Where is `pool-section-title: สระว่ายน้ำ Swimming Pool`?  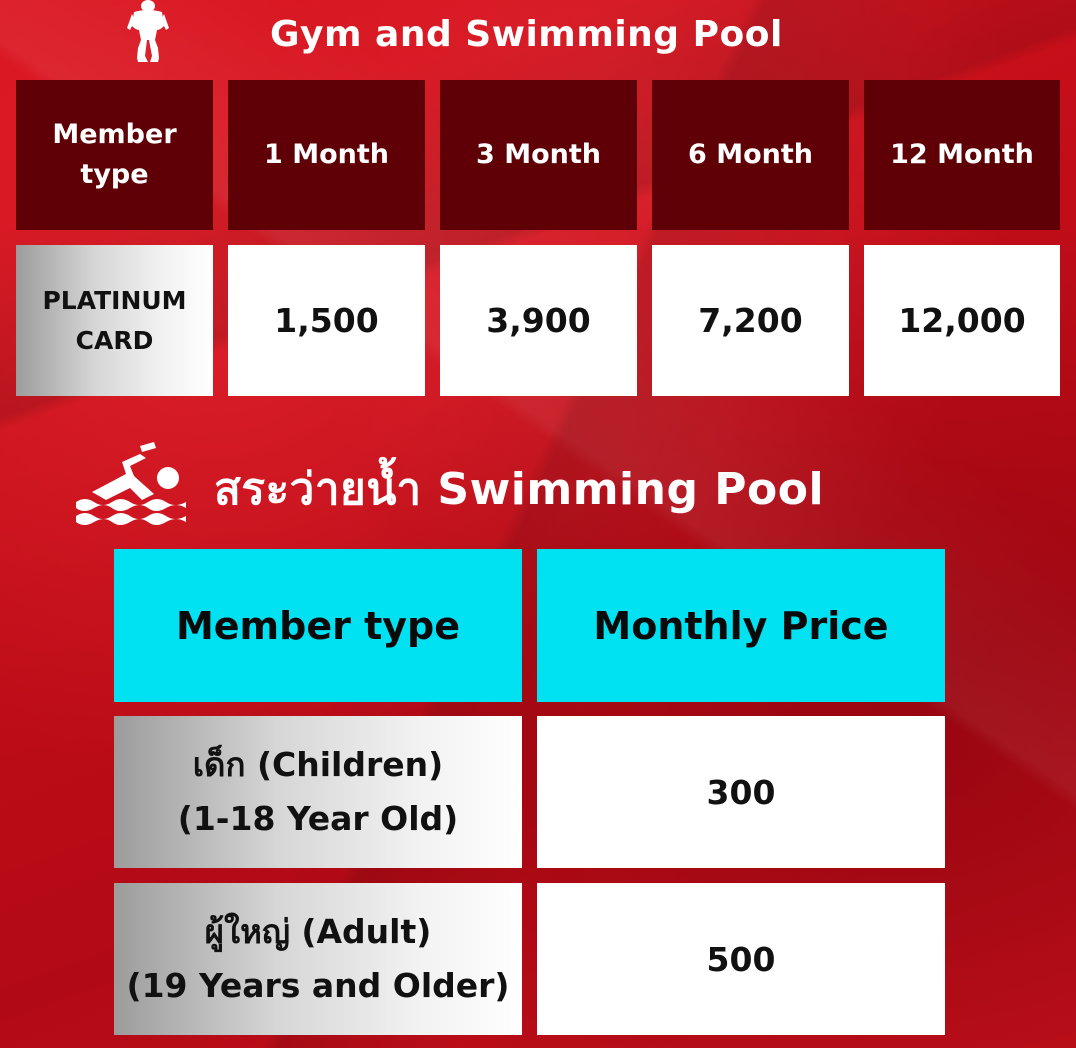
pool-section-title: สระว่ายน้ำ Swimming Pool is located at coordinates (519, 489).